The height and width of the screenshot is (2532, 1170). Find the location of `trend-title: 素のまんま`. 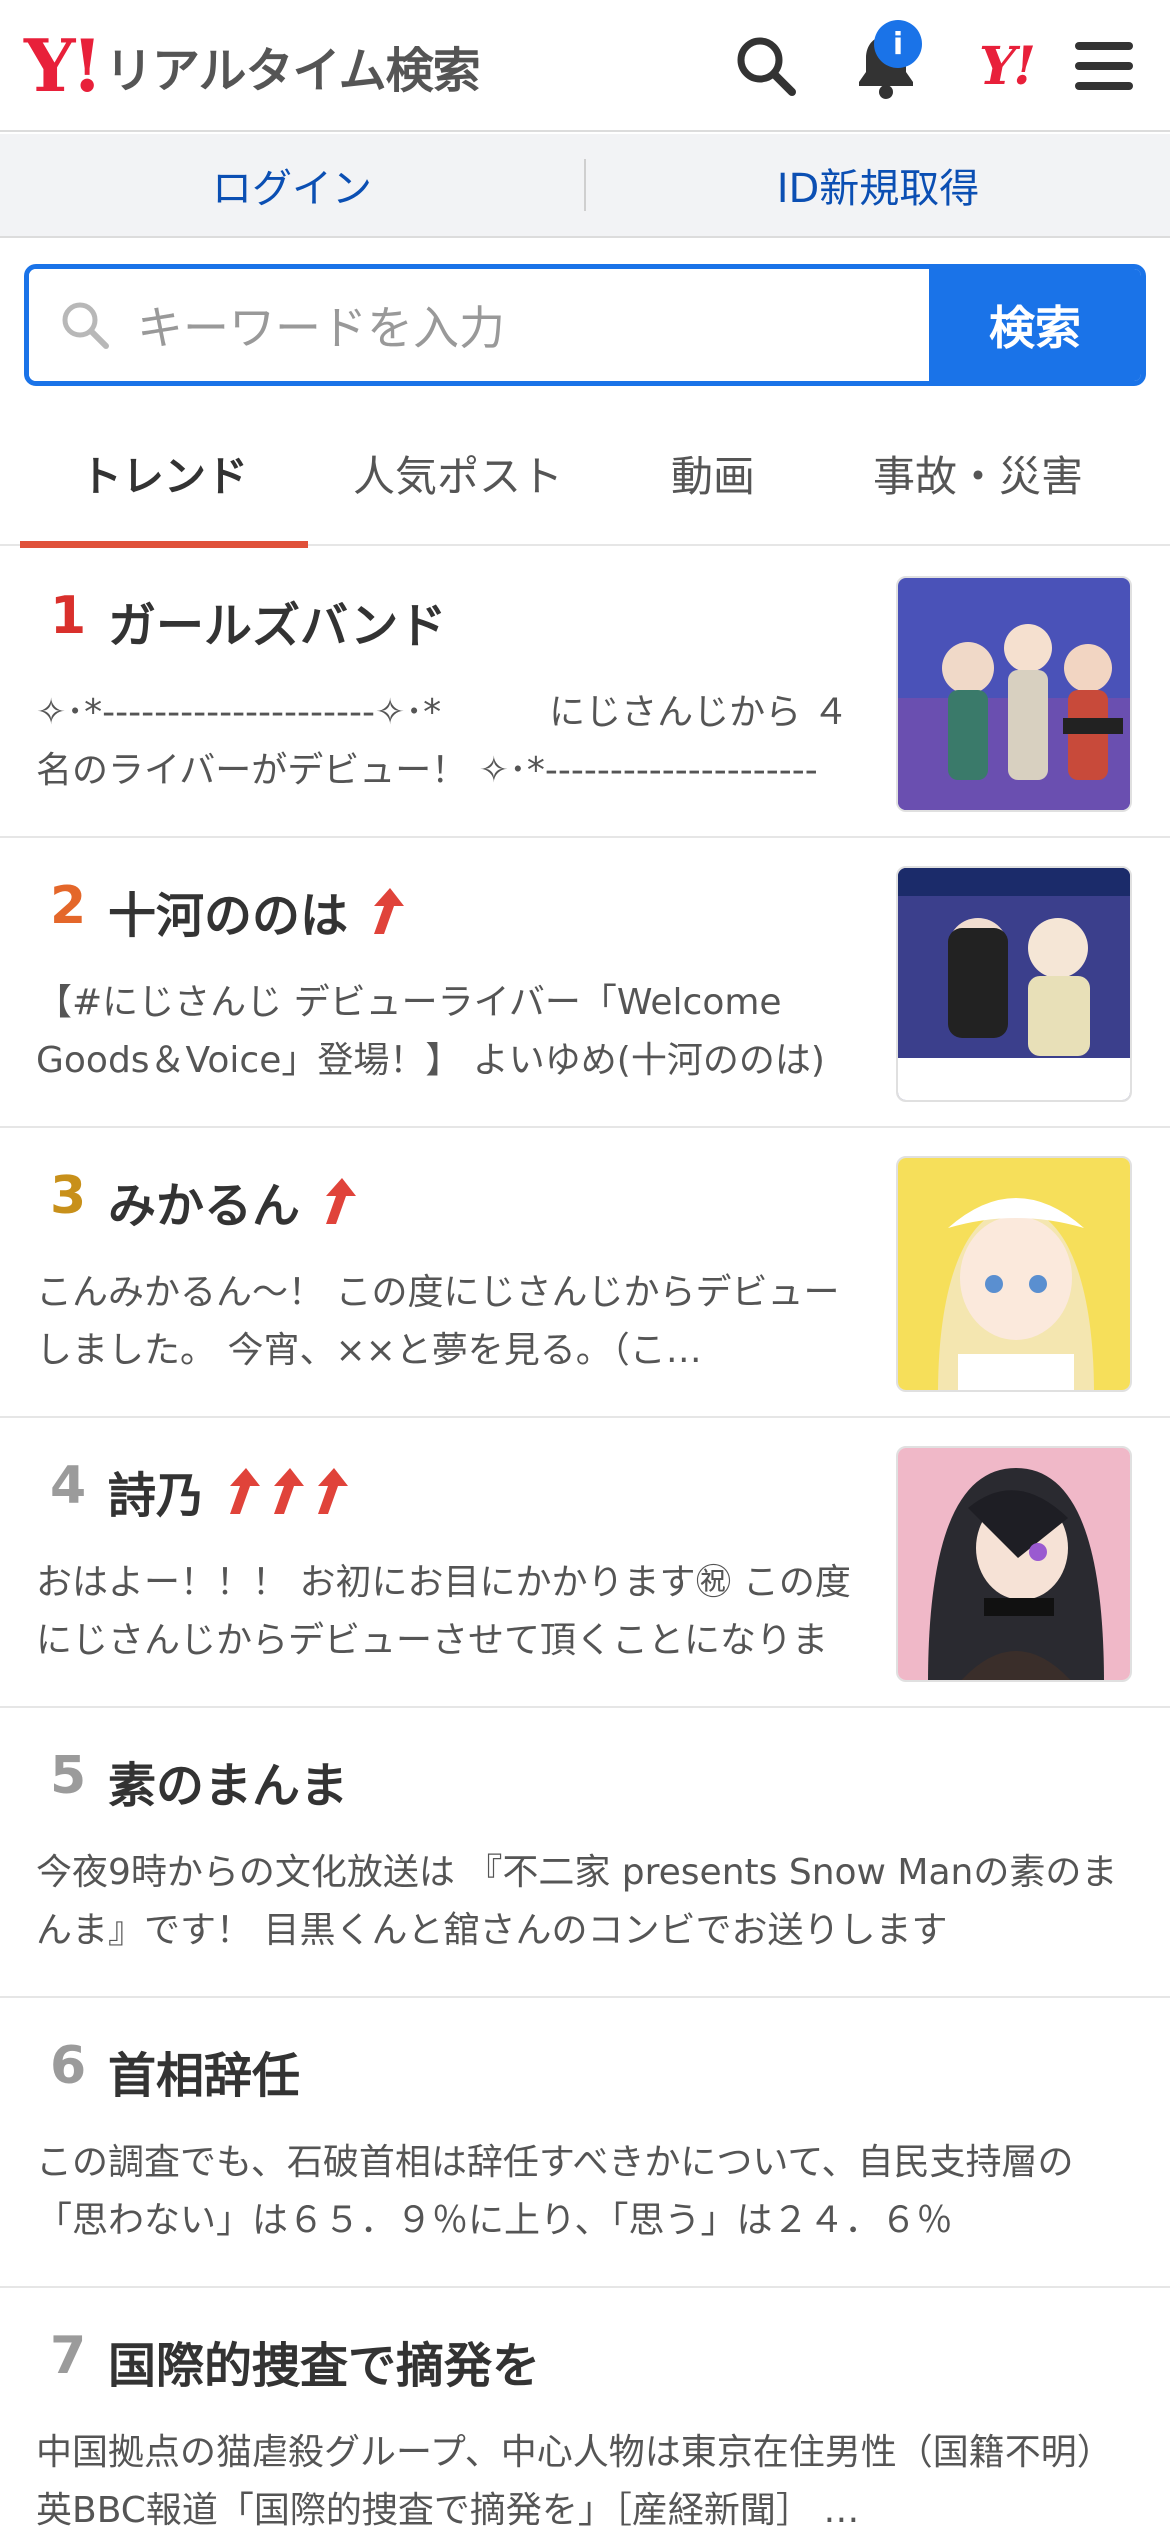

trend-title: 素のまんま is located at coordinates (228, 1786).